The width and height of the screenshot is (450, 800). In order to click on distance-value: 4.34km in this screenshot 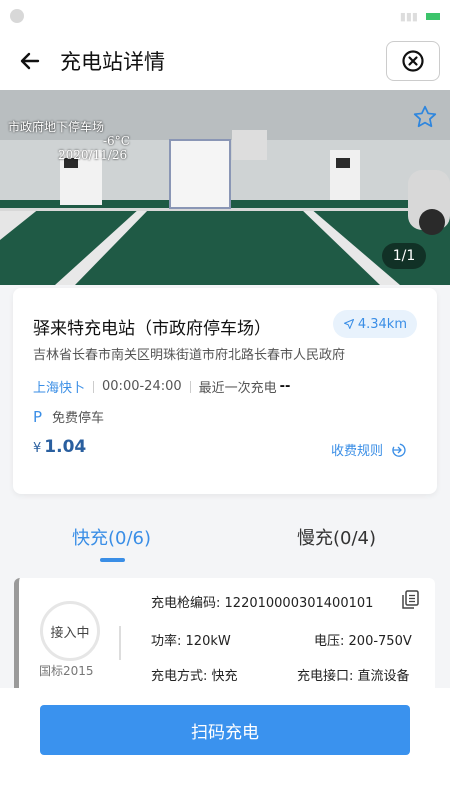, I will do `click(382, 324)`.